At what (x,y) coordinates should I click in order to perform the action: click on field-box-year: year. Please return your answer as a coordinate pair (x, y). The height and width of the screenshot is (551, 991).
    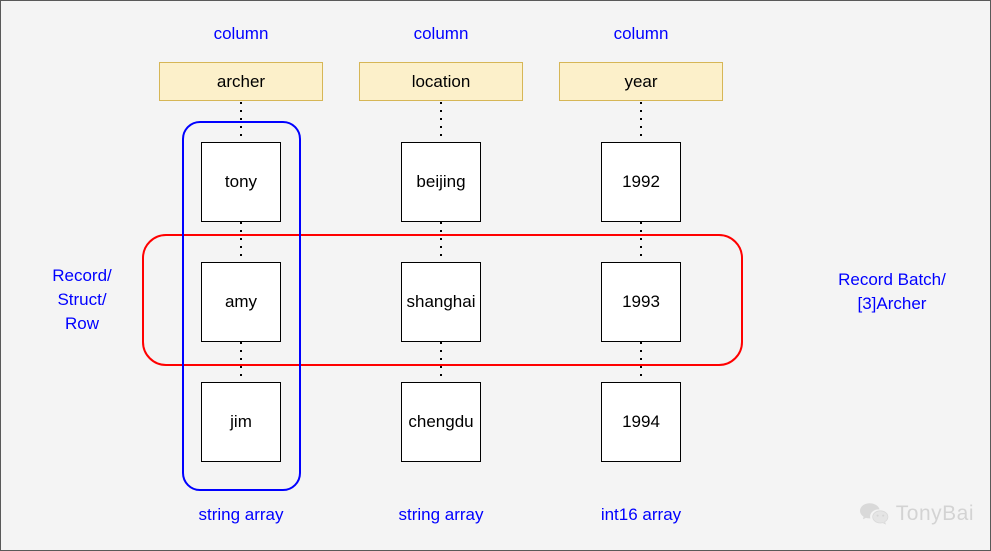
    Looking at the image, I should click on (641, 81).